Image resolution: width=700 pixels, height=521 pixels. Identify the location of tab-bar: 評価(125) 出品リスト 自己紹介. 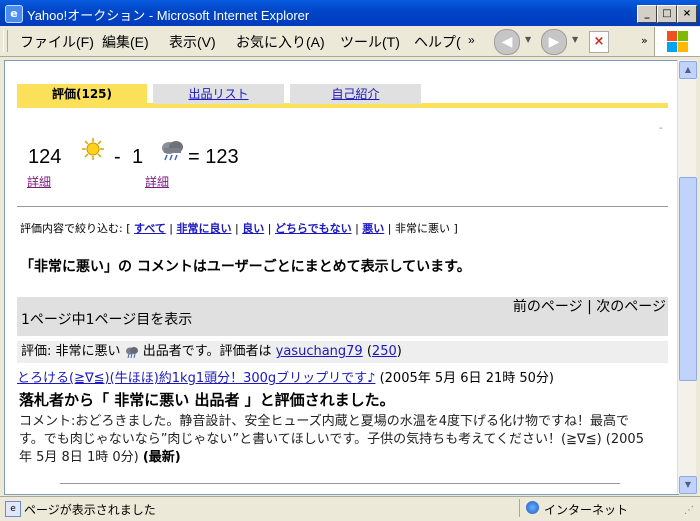
(342, 96).